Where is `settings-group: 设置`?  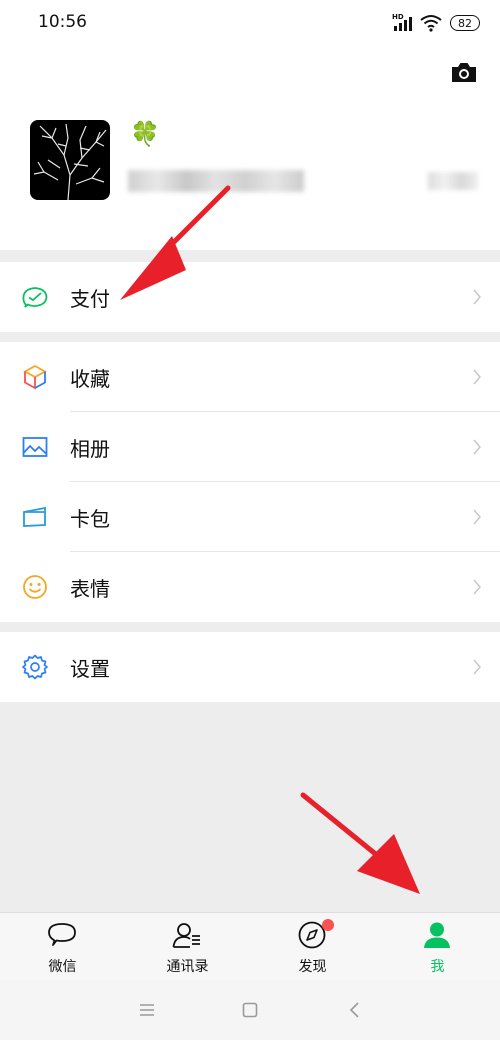 settings-group: 设置 is located at coordinates (250, 667).